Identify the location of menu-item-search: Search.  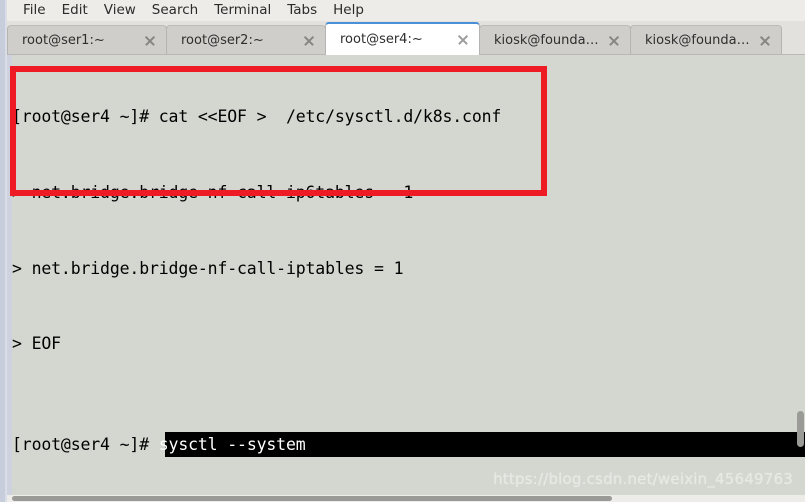
(175, 12).